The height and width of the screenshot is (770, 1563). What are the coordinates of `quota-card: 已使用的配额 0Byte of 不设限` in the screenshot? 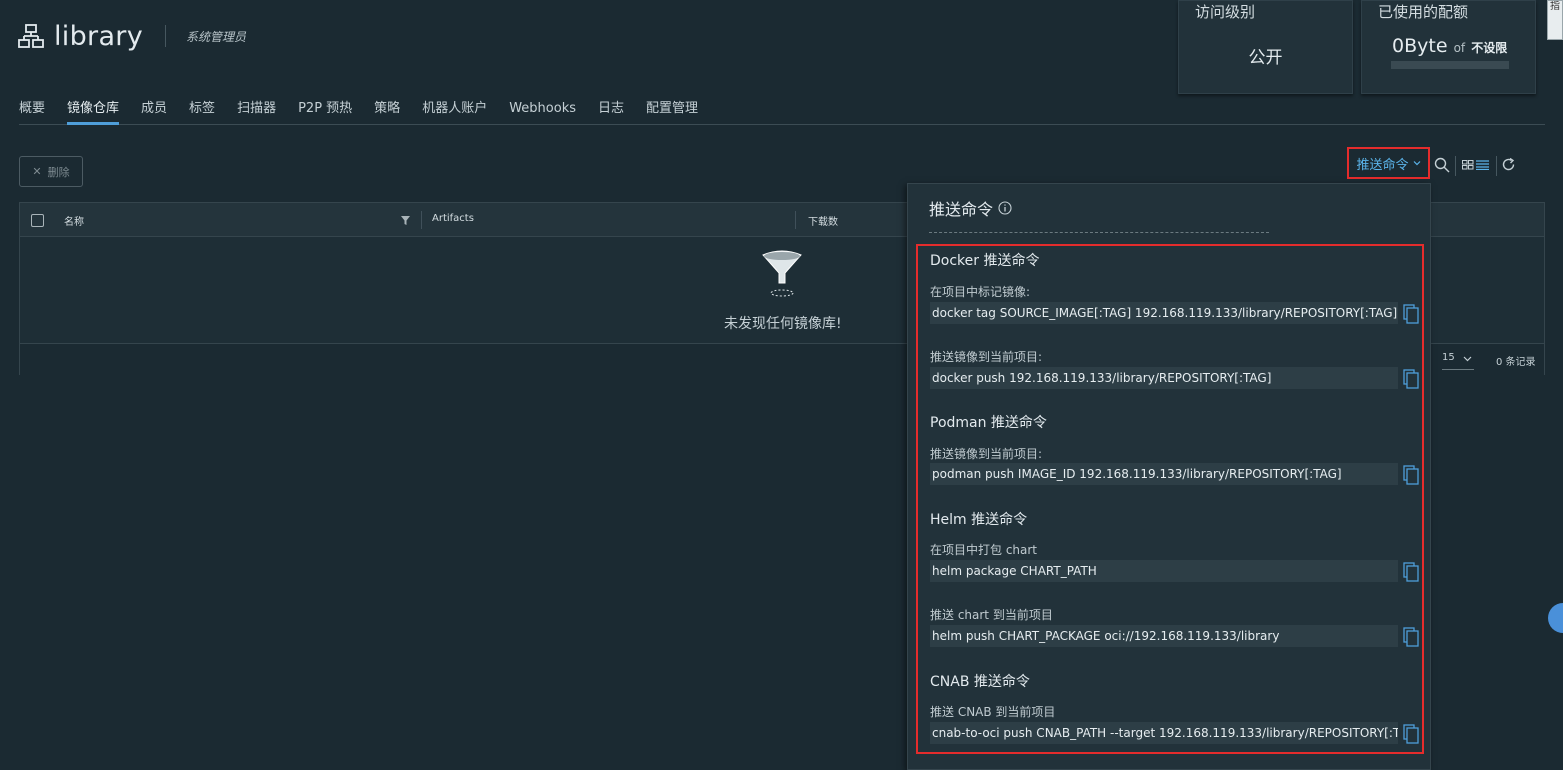 It's located at (1448, 47).